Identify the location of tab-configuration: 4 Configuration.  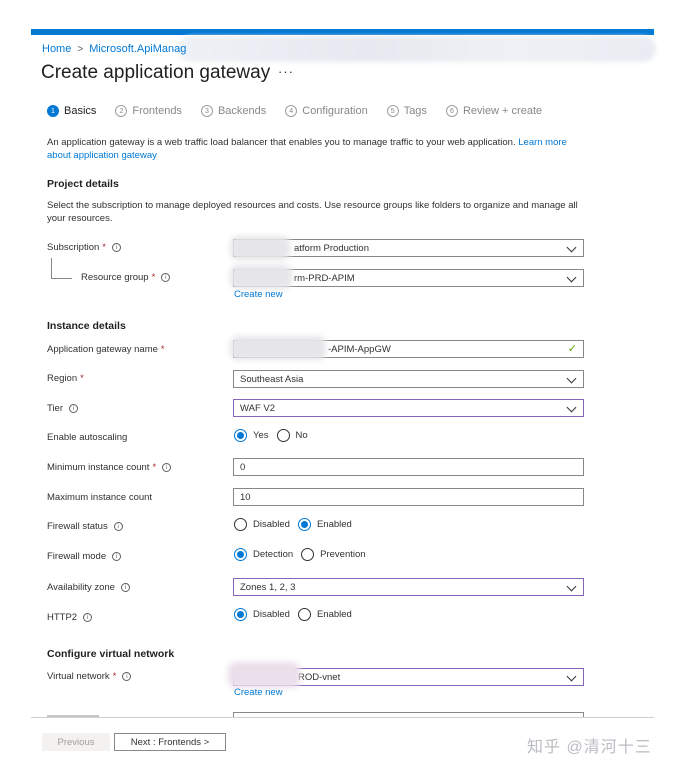
(326, 111).